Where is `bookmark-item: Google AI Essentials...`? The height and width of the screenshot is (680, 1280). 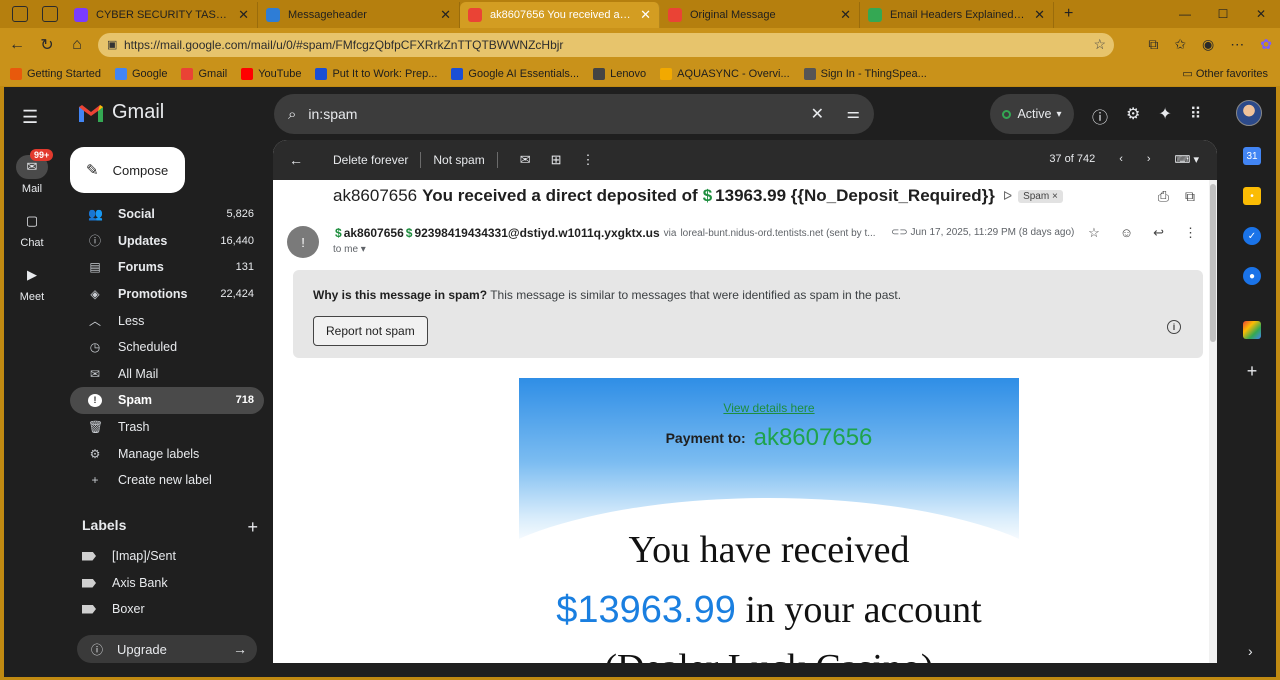
bookmark-item: Google AI Essentials... is located at coordinates (515, 74).